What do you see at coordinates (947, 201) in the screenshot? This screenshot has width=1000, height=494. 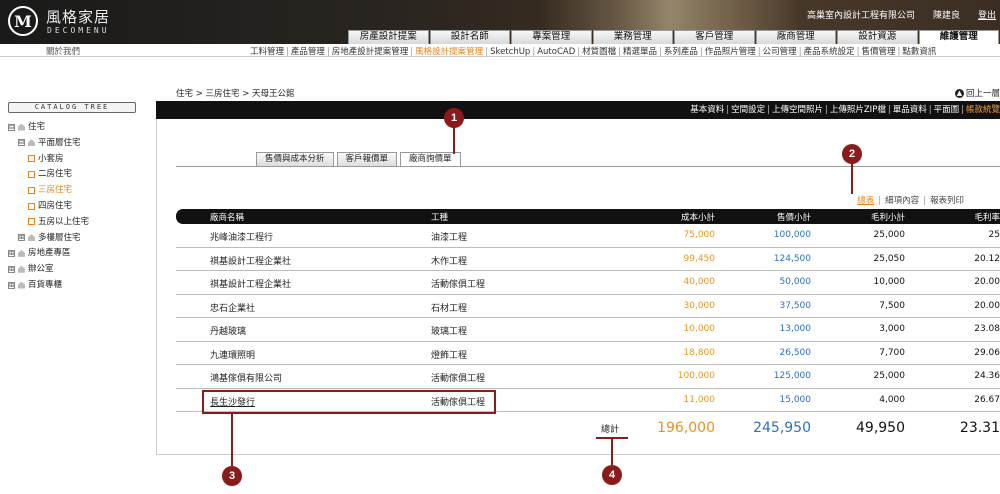 I see `print-report-link: 報表列印` at bounding box center [947, 201].